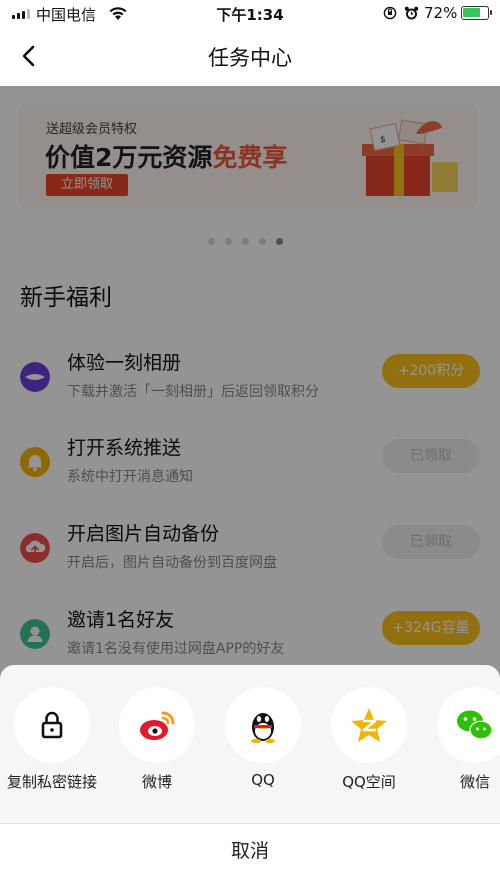 This screenshot has width=500, height=889. I want to click on page-title: 任务中心, so click(250, 58).